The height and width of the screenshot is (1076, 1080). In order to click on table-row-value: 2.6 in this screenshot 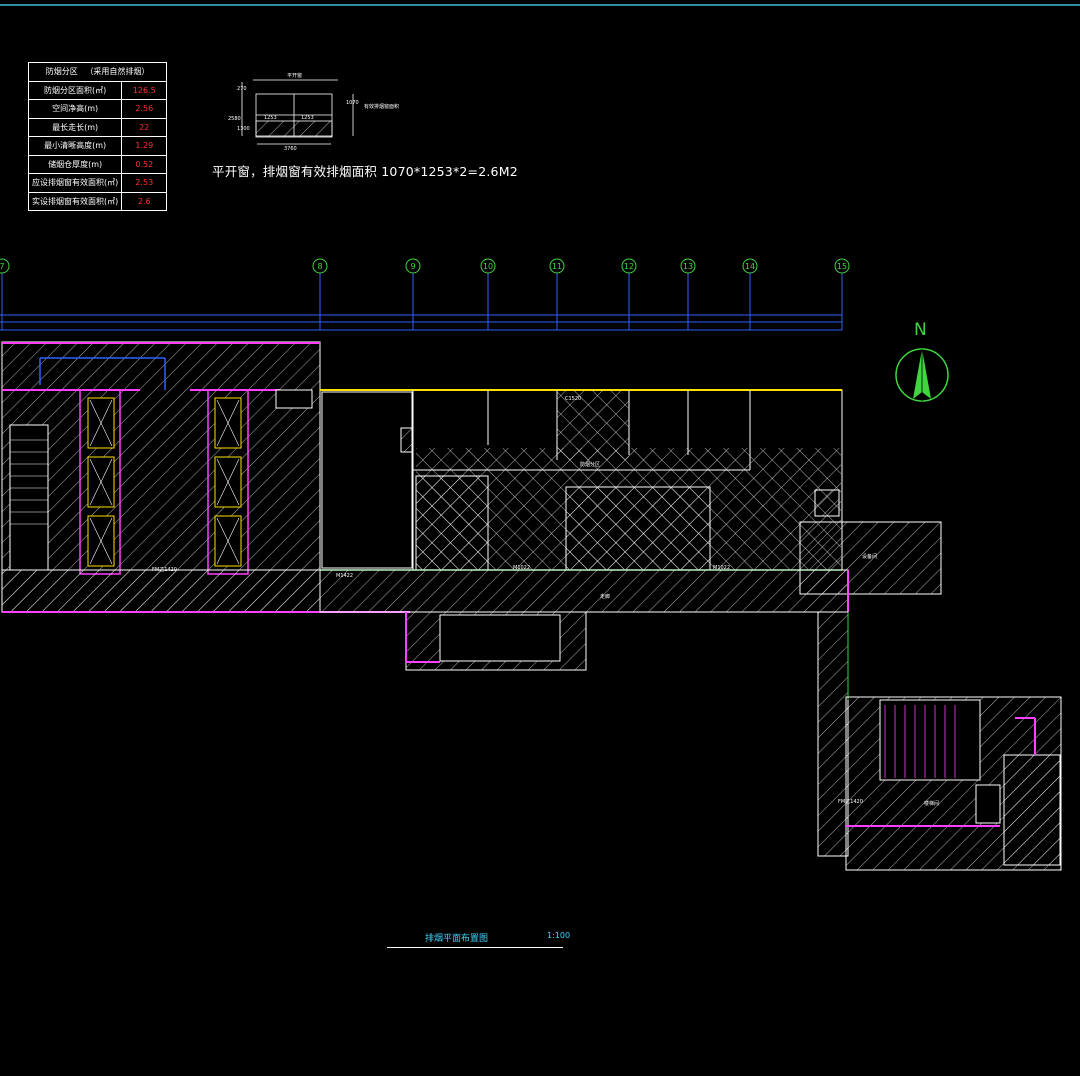, I will do `click(144, 201)`.